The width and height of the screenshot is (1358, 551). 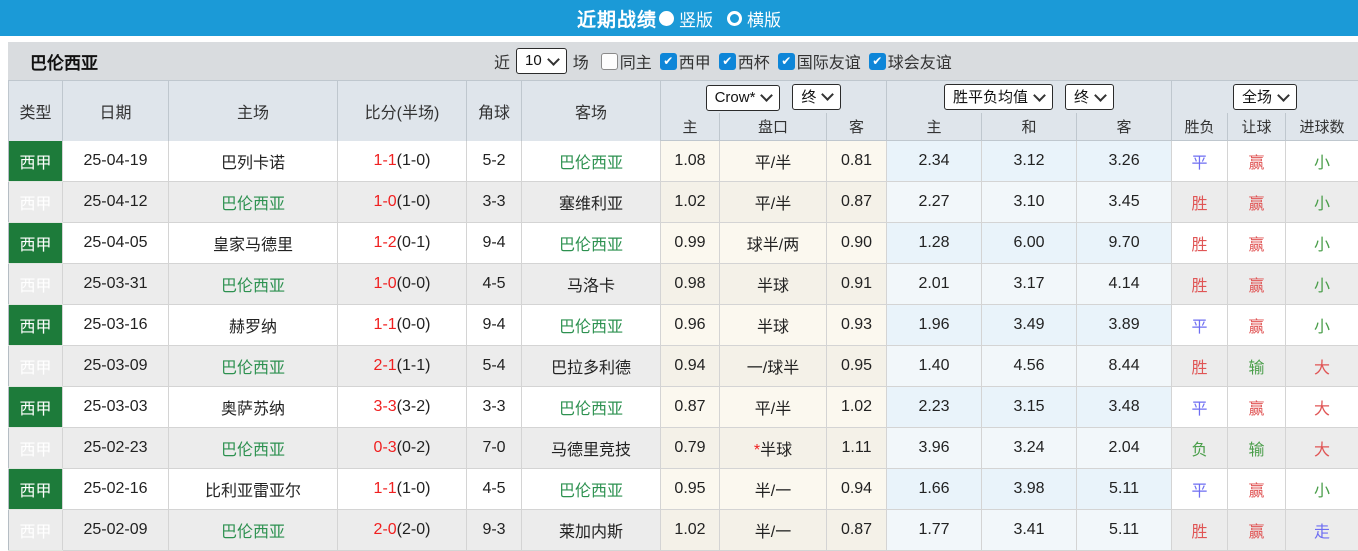 I want to click on ah-line: 球半/两, so click(x=773, y=243).